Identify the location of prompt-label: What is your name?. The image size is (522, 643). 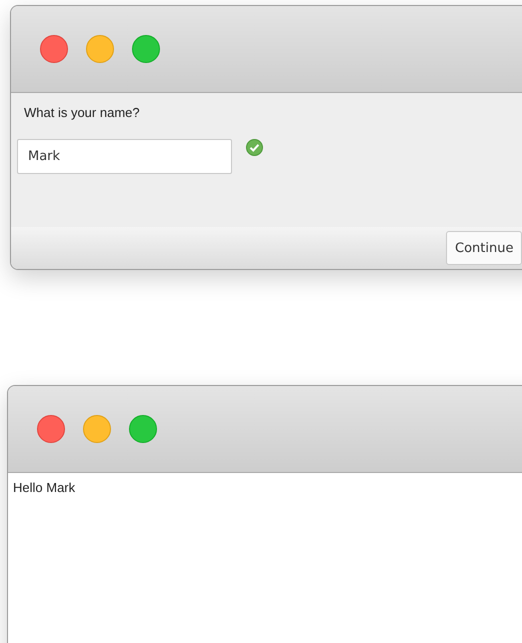
(82, 112).